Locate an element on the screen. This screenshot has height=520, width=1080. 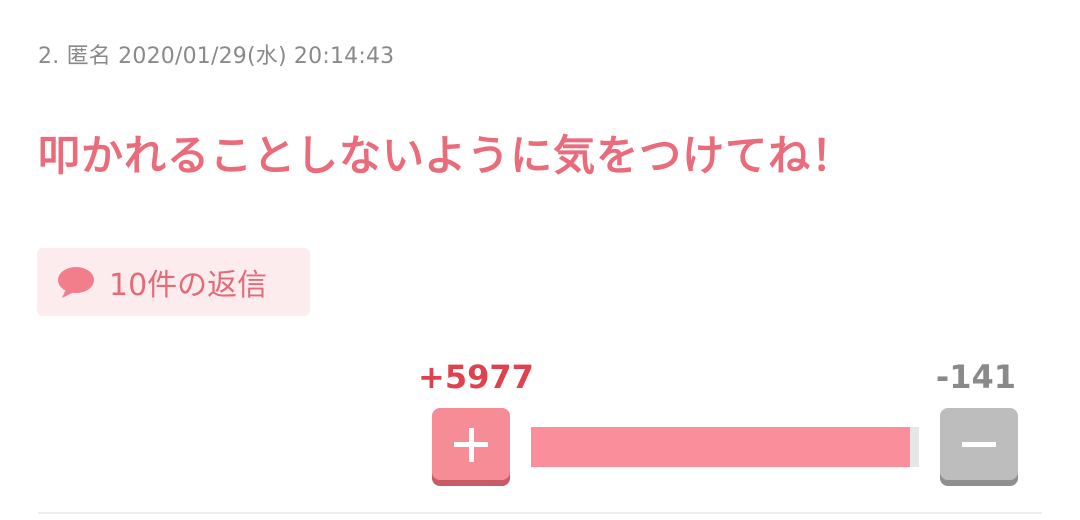
vote-ratio-bar is located at coordinates (725, 447).